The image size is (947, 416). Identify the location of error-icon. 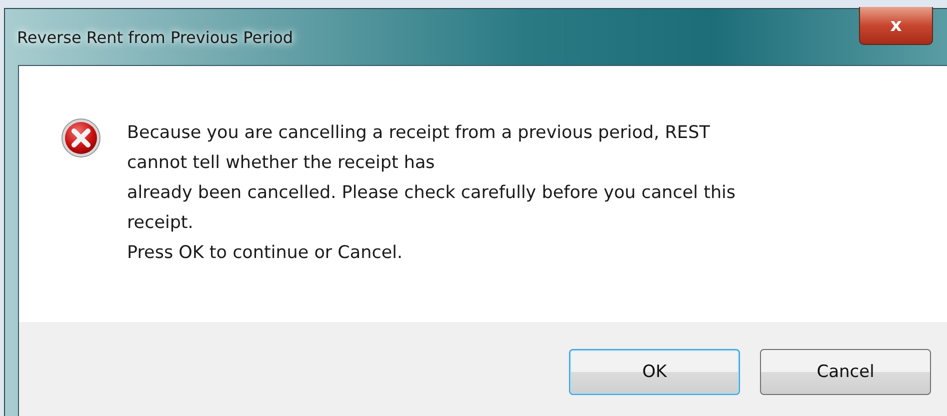
(81, 138).